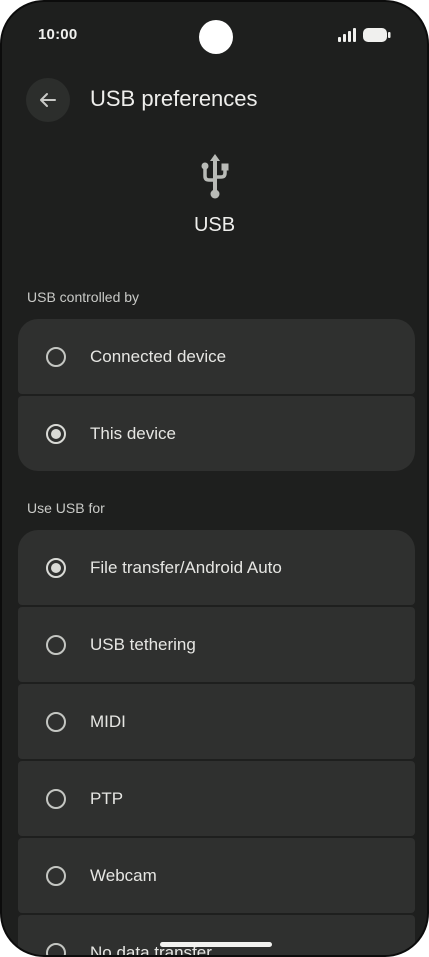  I want to click on arrow-back-icon, so click(48, 100).